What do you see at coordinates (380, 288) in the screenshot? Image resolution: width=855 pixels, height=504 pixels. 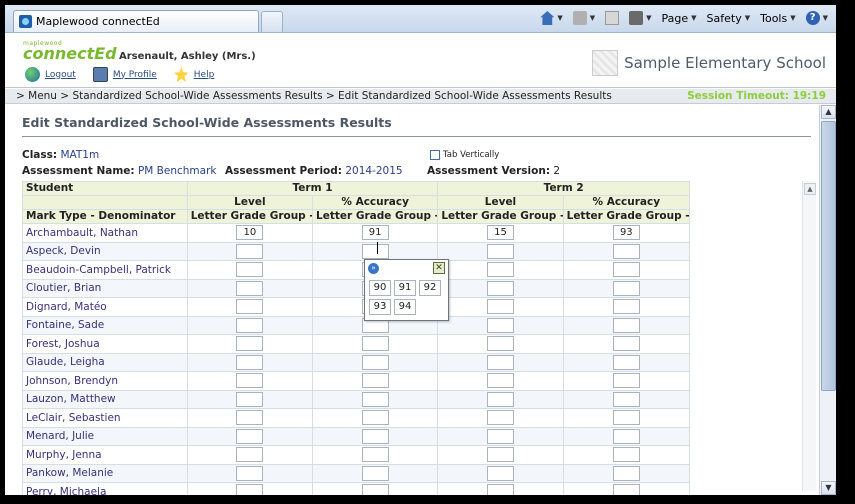 I see `mark-option: 90` at bounding box center [380, 288].